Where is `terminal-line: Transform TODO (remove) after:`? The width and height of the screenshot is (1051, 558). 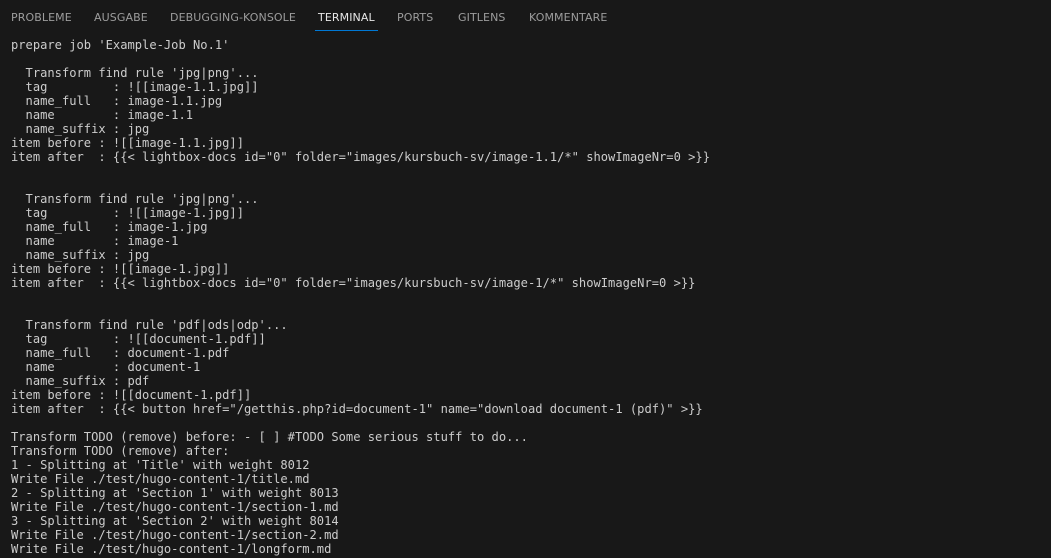 terminal-line: Transform TODO (remove) after: is located at coordinates (120, 451).